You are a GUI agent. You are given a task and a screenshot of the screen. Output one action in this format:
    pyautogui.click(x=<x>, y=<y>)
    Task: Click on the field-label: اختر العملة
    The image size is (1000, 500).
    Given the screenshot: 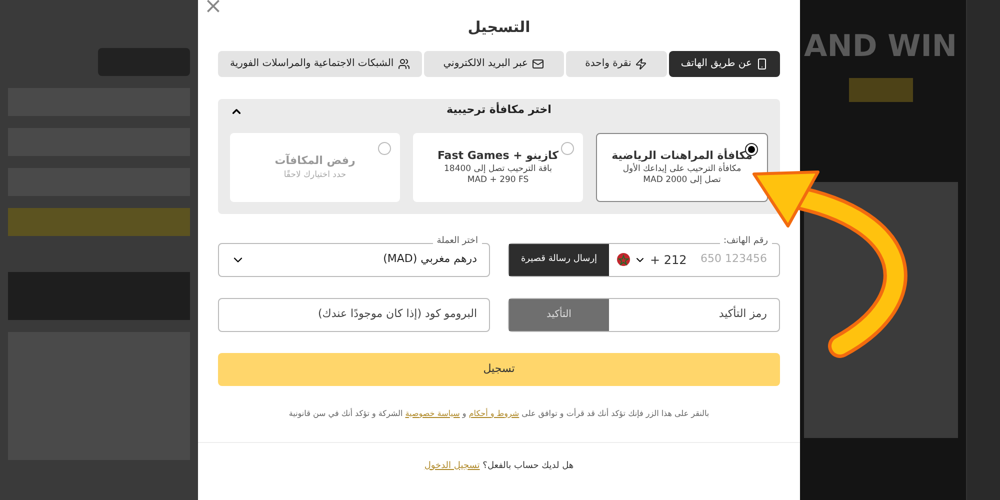 What is the action you would take?
    pyautogui.click(x=457, y=240)
    